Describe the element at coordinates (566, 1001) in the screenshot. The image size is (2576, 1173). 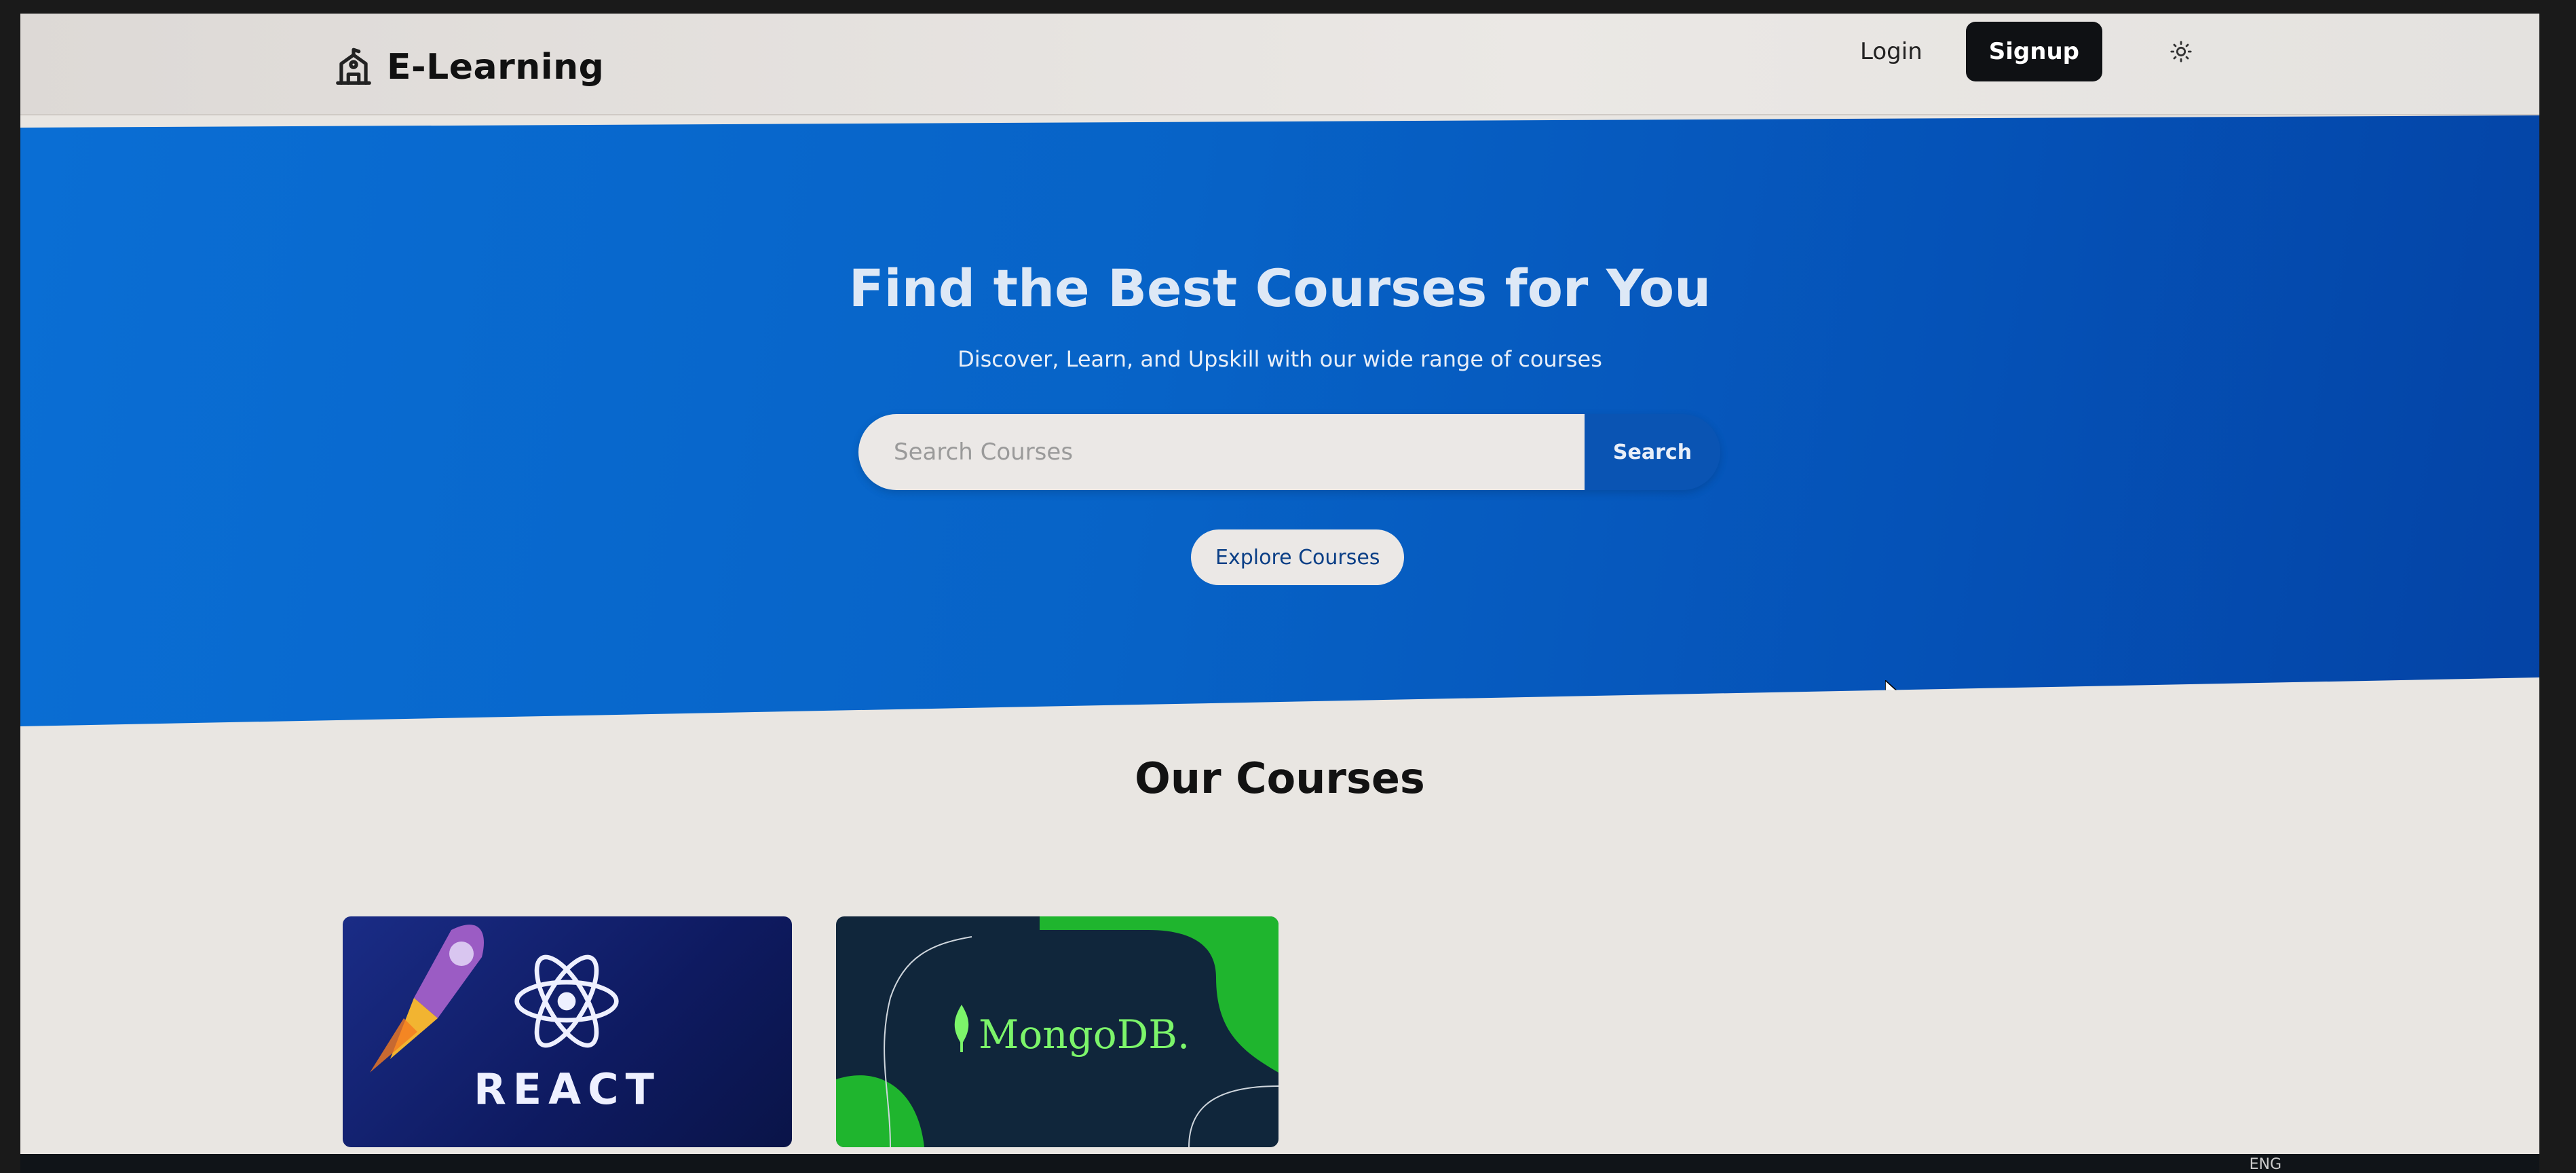
I see `react-logo-icon` at that location.